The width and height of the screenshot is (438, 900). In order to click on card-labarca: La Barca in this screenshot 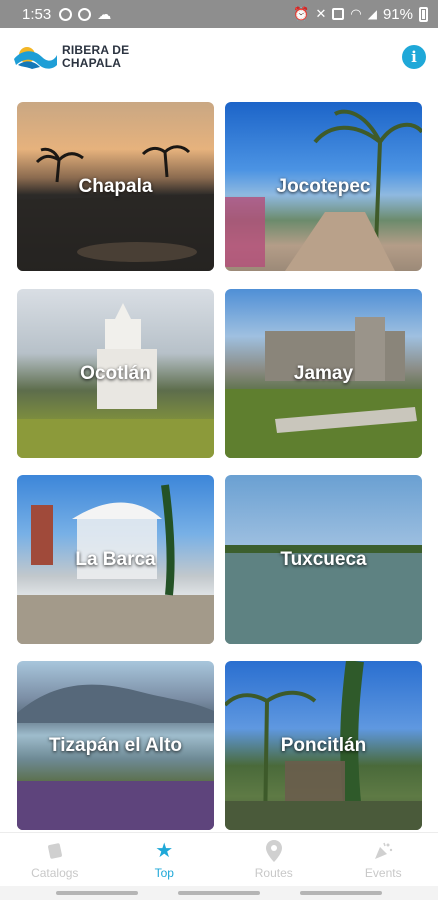, I will do `click(115, 559)`.